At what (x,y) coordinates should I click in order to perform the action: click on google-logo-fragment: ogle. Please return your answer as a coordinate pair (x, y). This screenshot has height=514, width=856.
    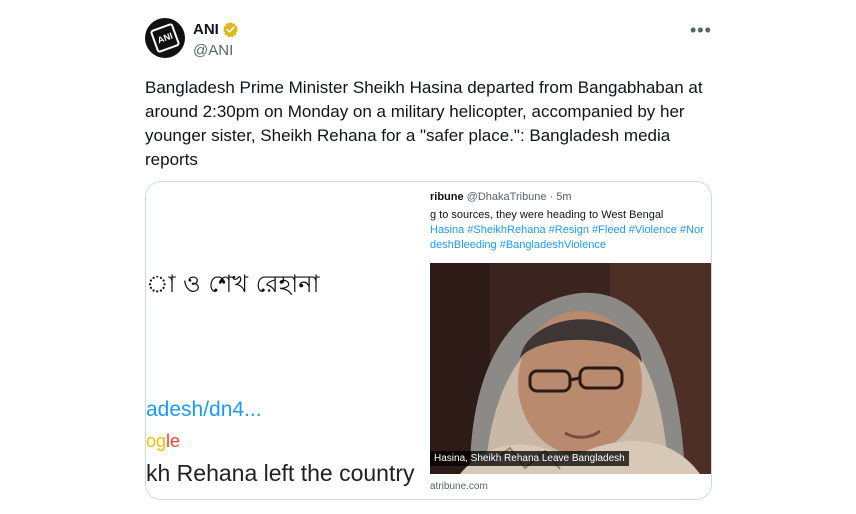
    Looking at the image, I should click on (163, 441).